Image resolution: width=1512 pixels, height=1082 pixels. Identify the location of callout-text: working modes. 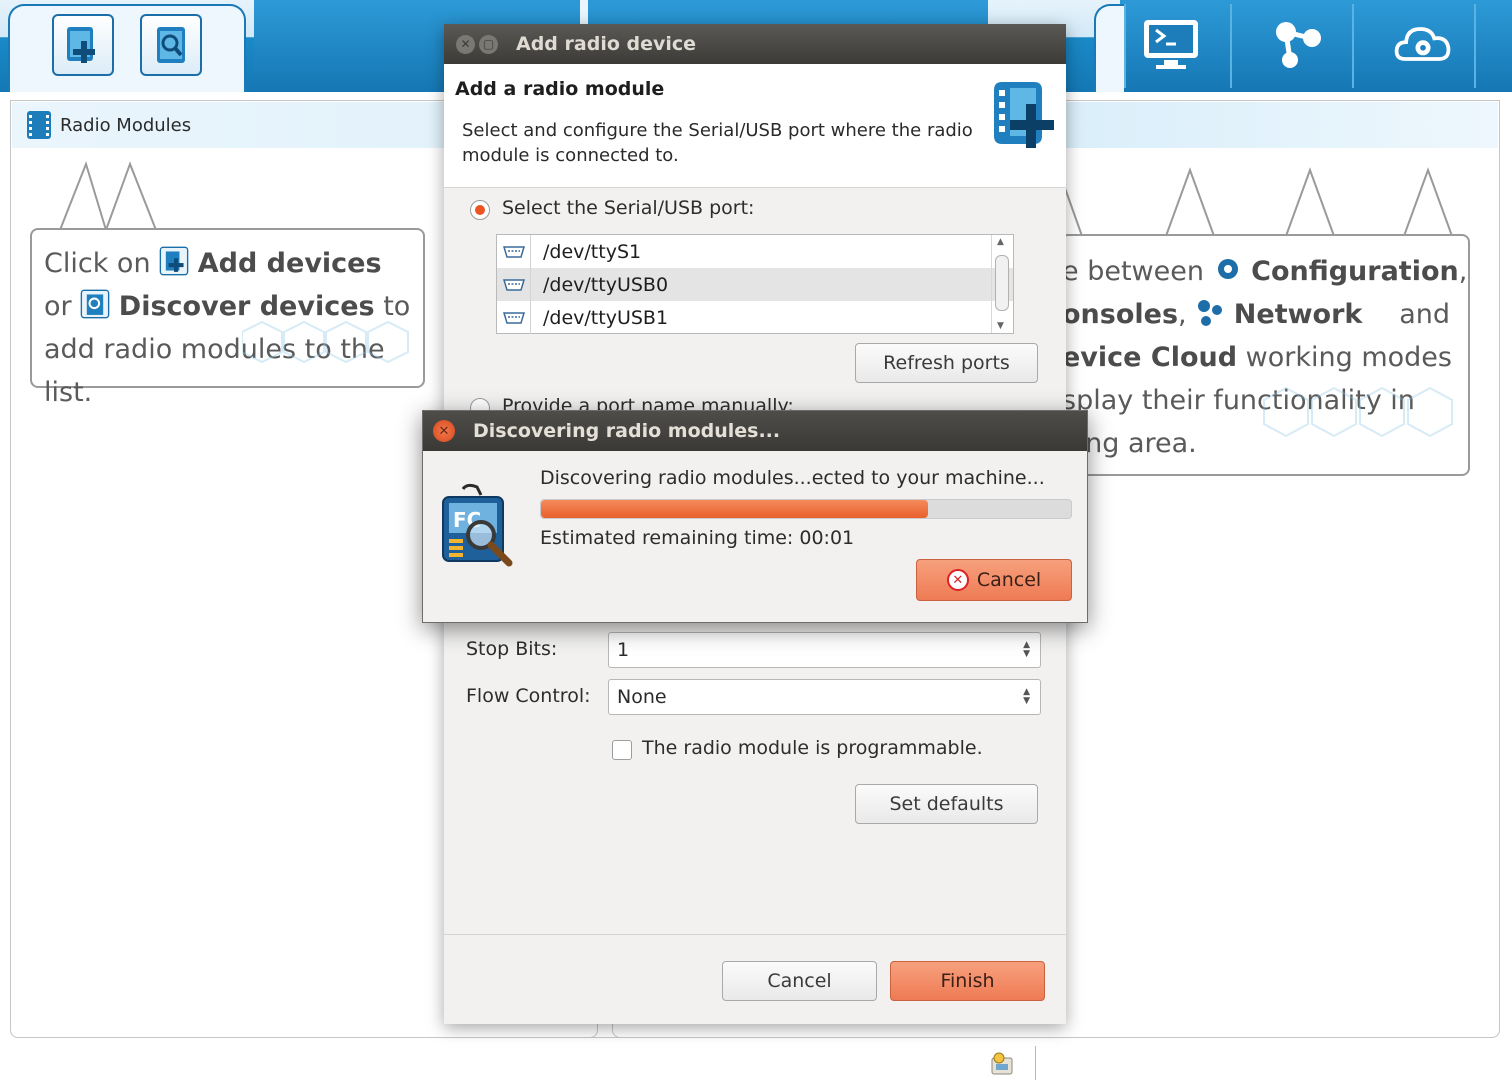
(1344, 357).